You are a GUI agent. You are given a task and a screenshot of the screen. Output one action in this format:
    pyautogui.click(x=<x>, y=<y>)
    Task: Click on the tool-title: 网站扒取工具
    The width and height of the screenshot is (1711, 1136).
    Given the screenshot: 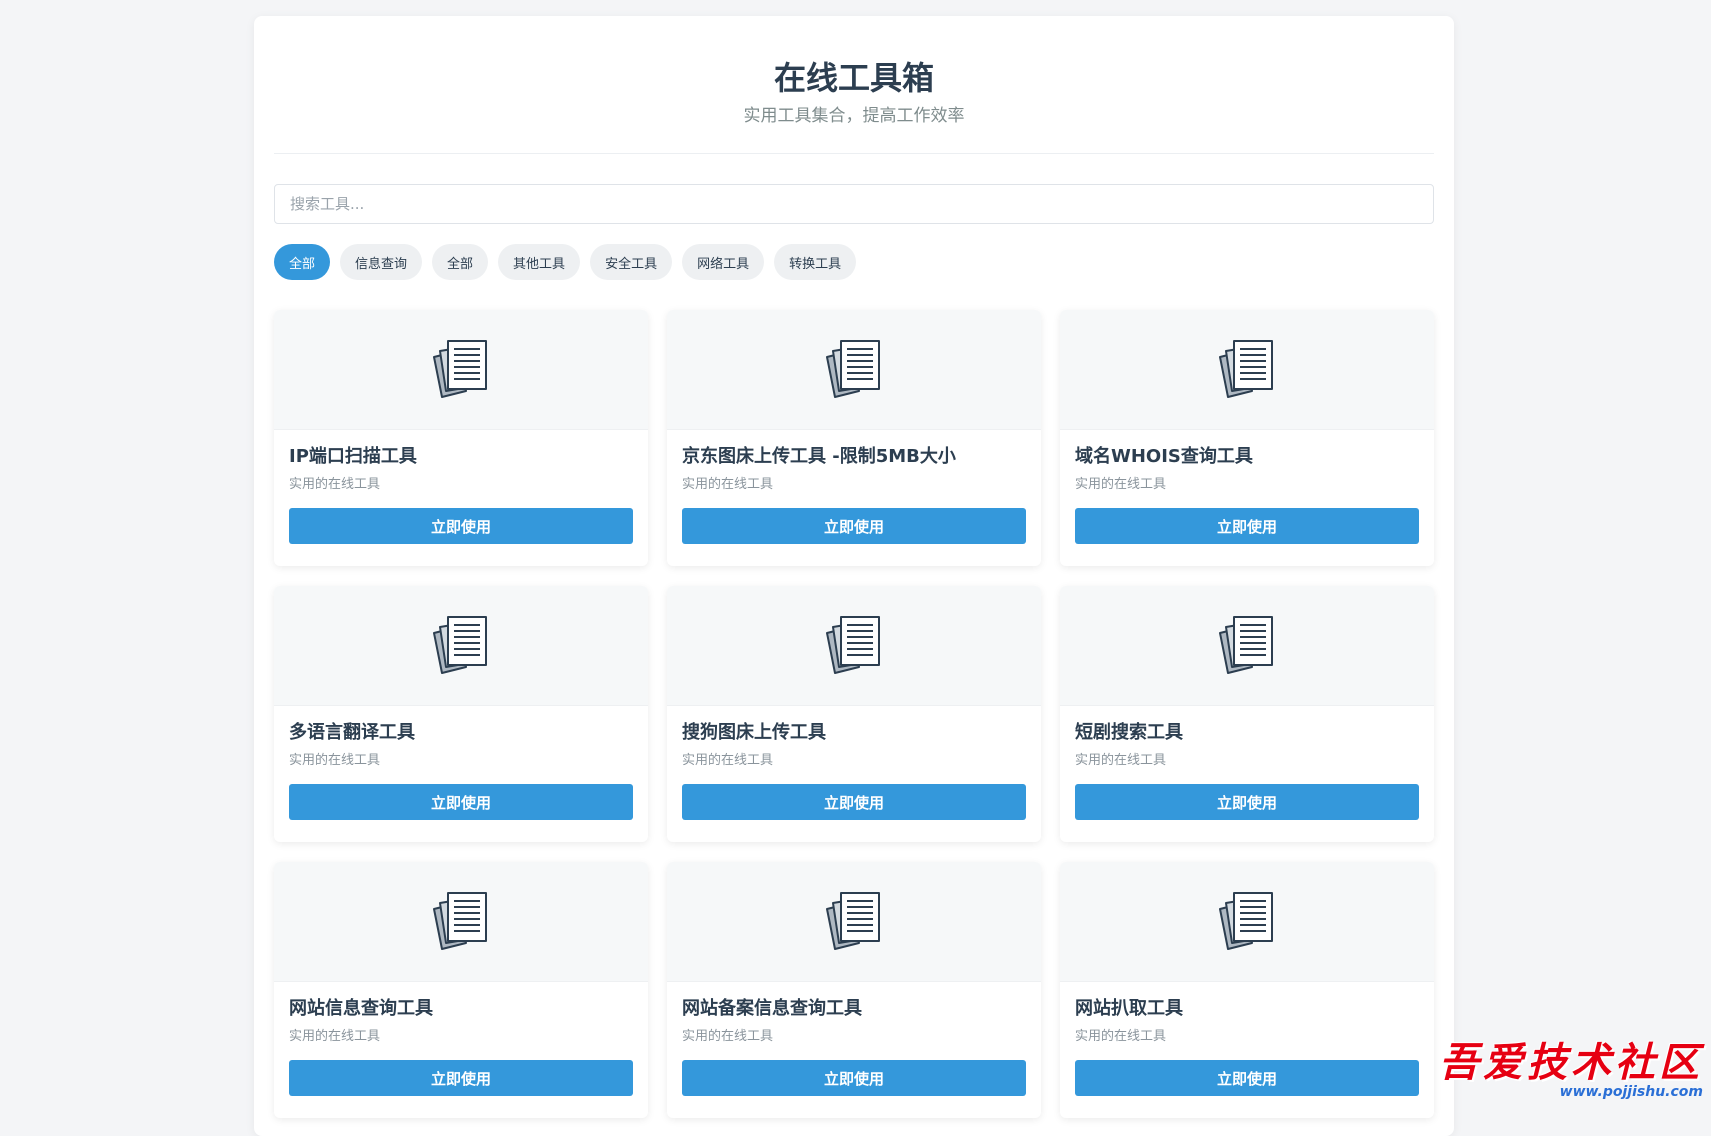 What is the action you would take?
    pyautogui.click(x=1129, y=1008)
    